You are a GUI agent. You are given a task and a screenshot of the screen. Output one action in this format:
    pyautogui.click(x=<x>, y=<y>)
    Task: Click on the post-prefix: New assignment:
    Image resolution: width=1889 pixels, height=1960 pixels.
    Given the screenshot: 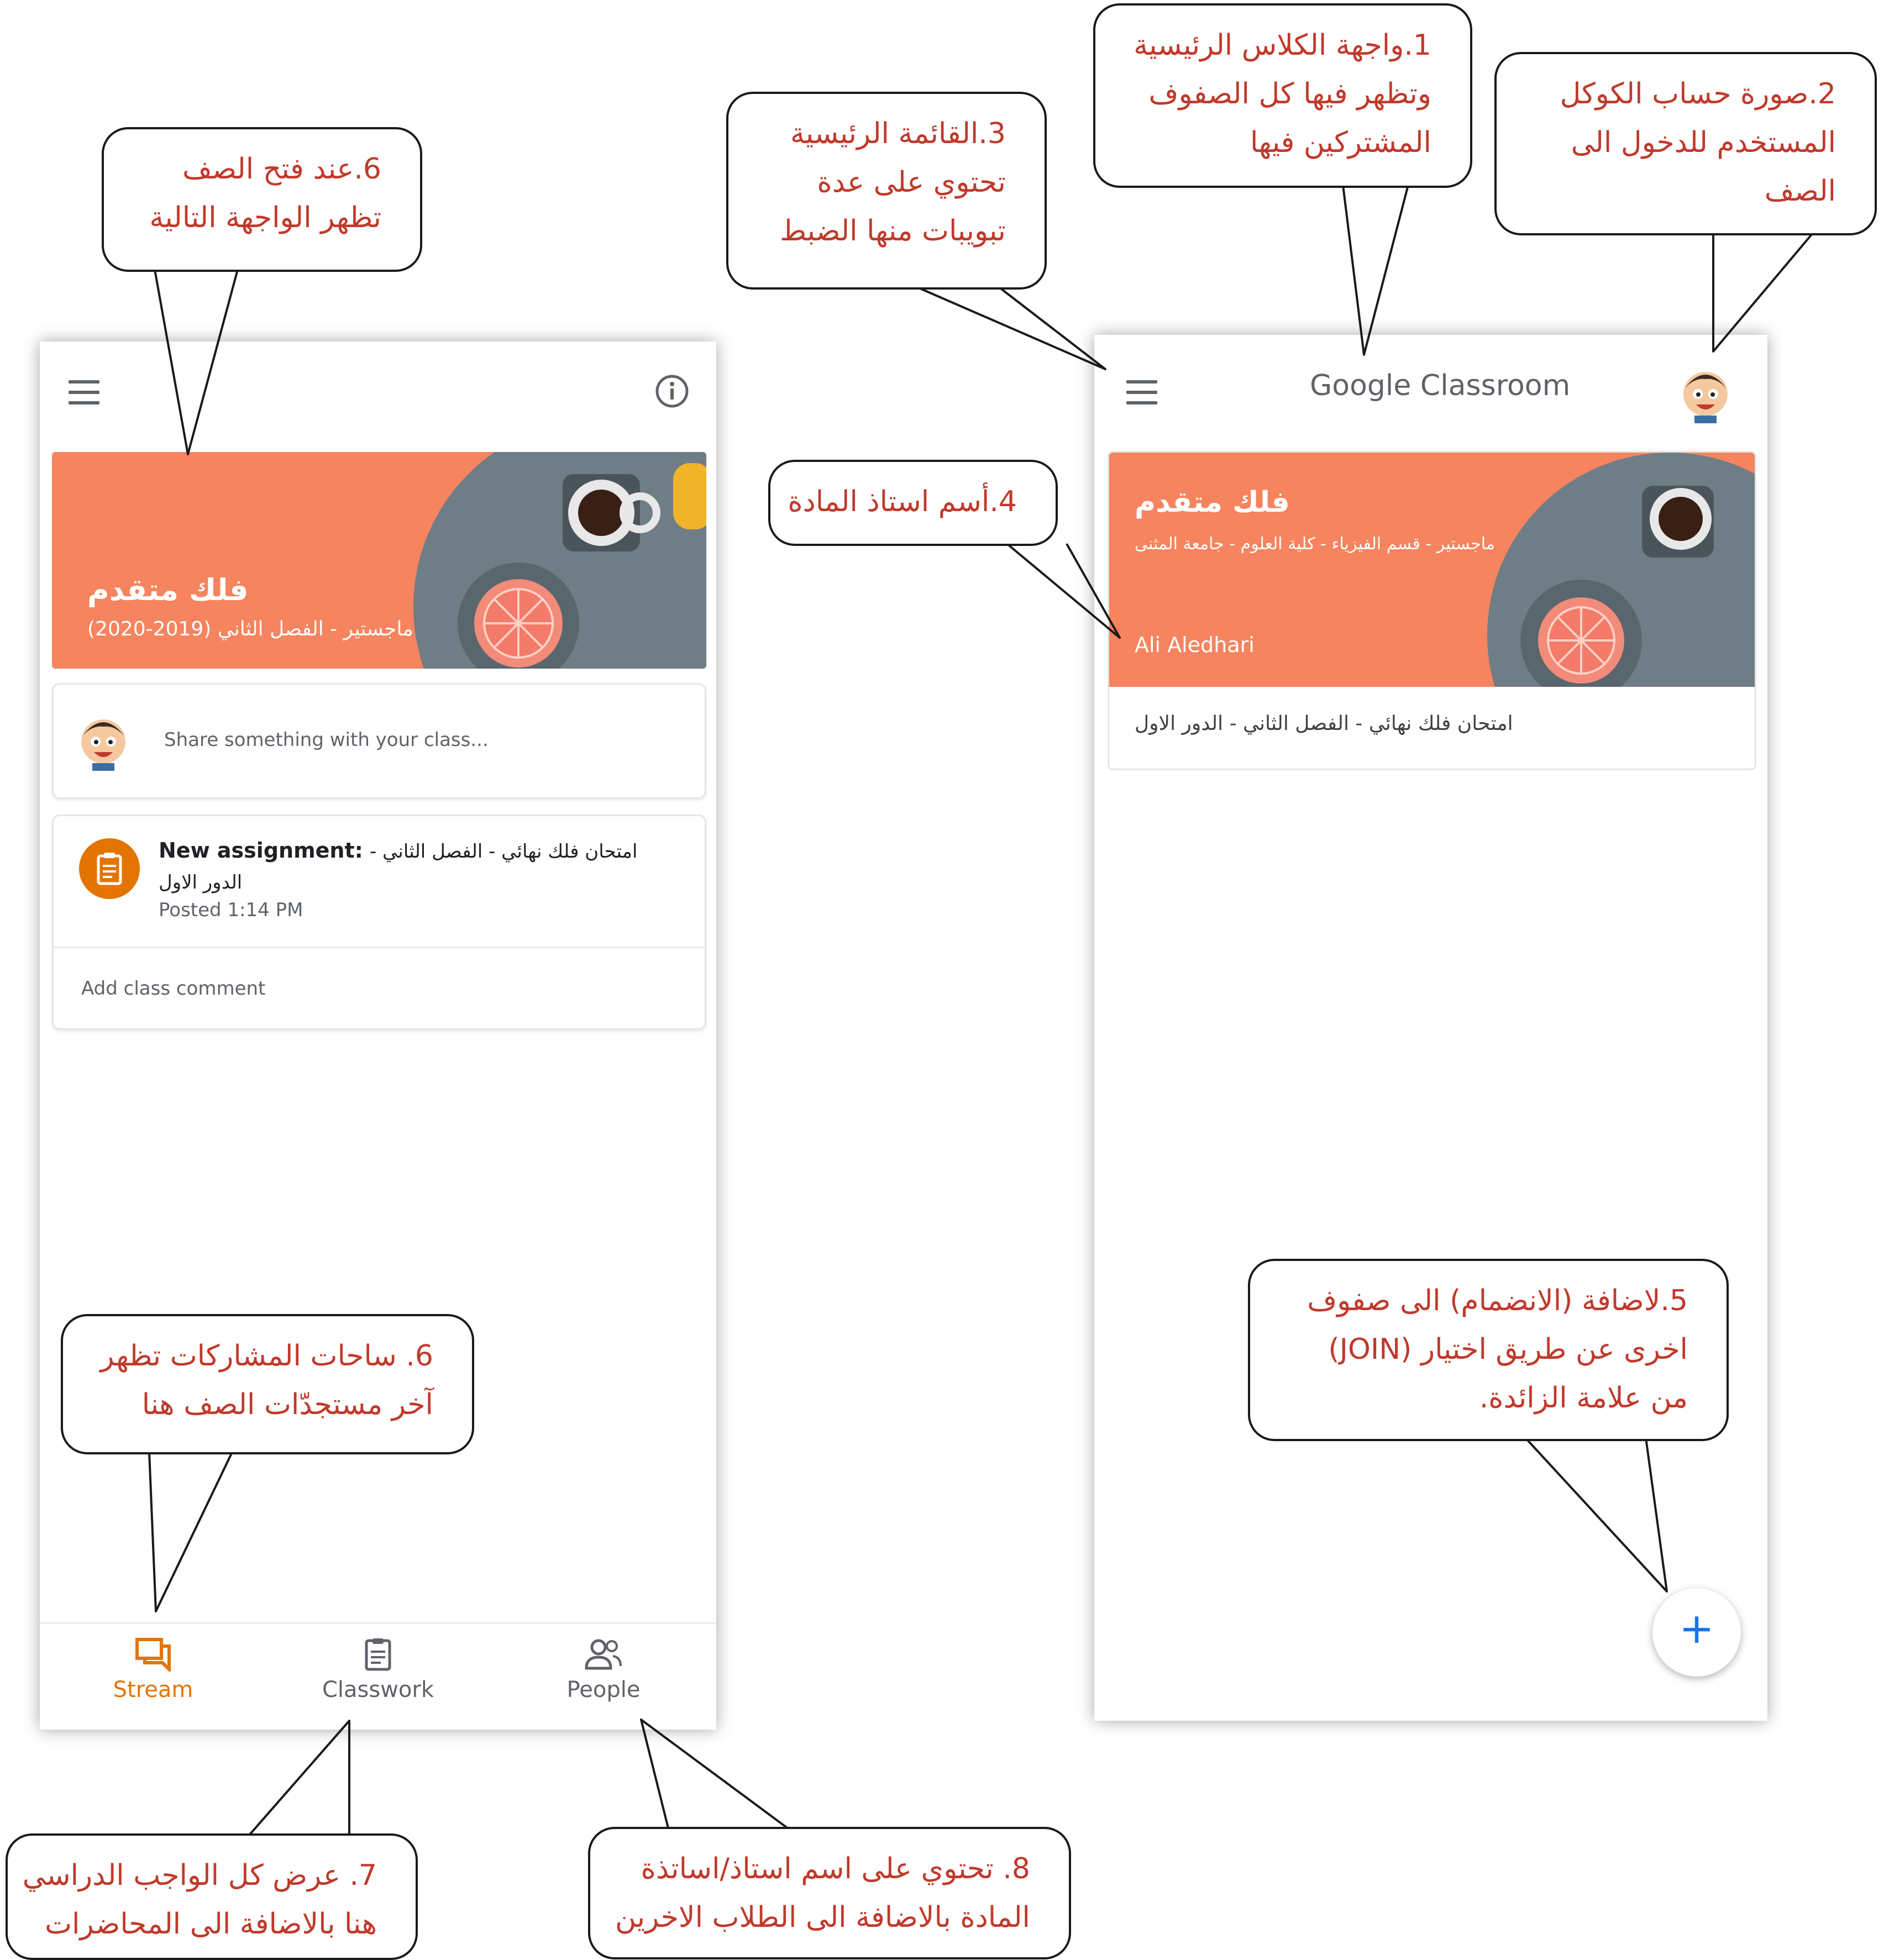 What is the action you would take?
    pyautogui.click(x=261, y=851)
    